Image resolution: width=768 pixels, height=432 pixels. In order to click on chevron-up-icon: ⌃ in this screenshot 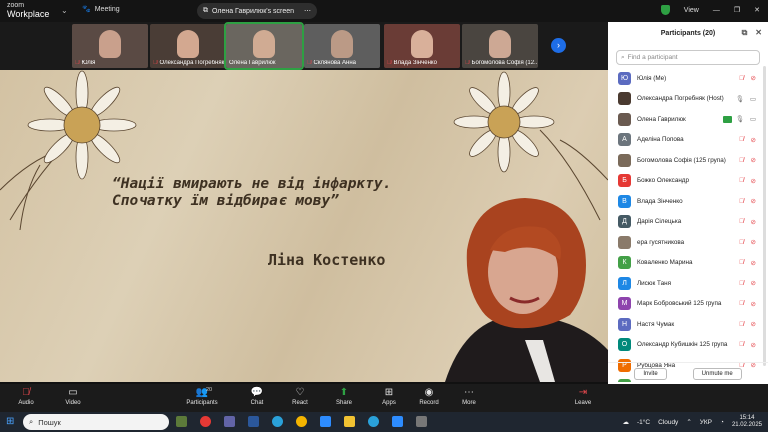, I will do `click(688, 422)`.